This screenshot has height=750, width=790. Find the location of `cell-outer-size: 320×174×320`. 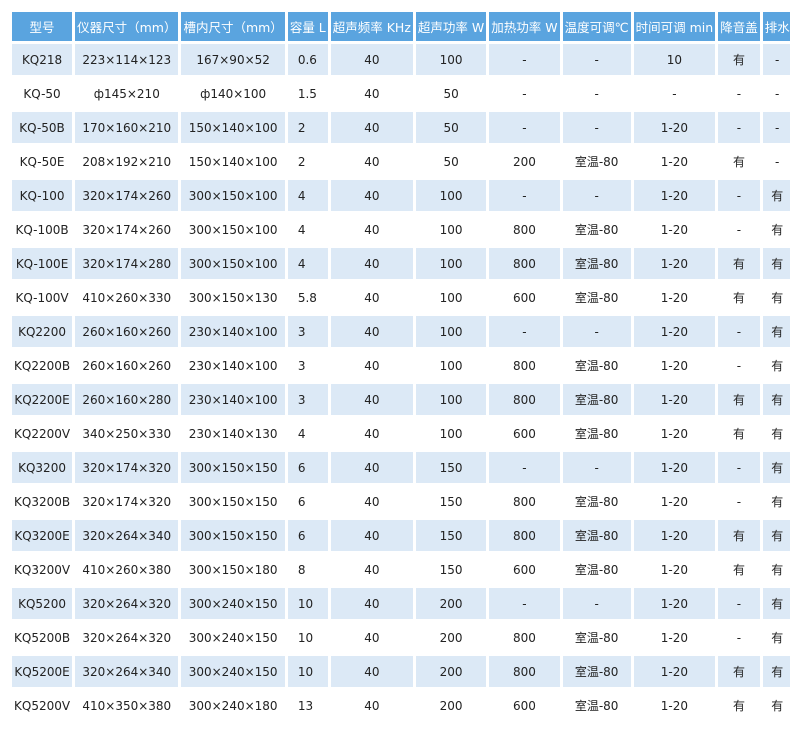

cell-outer-size: 320×174×320 is located at coordinates (127, 467).